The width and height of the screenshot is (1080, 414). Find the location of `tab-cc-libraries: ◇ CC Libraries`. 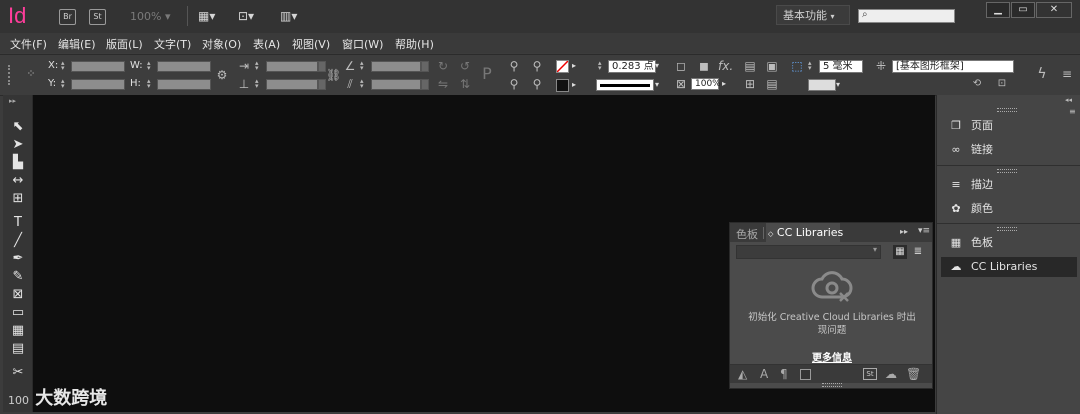

tab-cc-libraries: ◇ CC Libraries is located at coordinates (805, 232).